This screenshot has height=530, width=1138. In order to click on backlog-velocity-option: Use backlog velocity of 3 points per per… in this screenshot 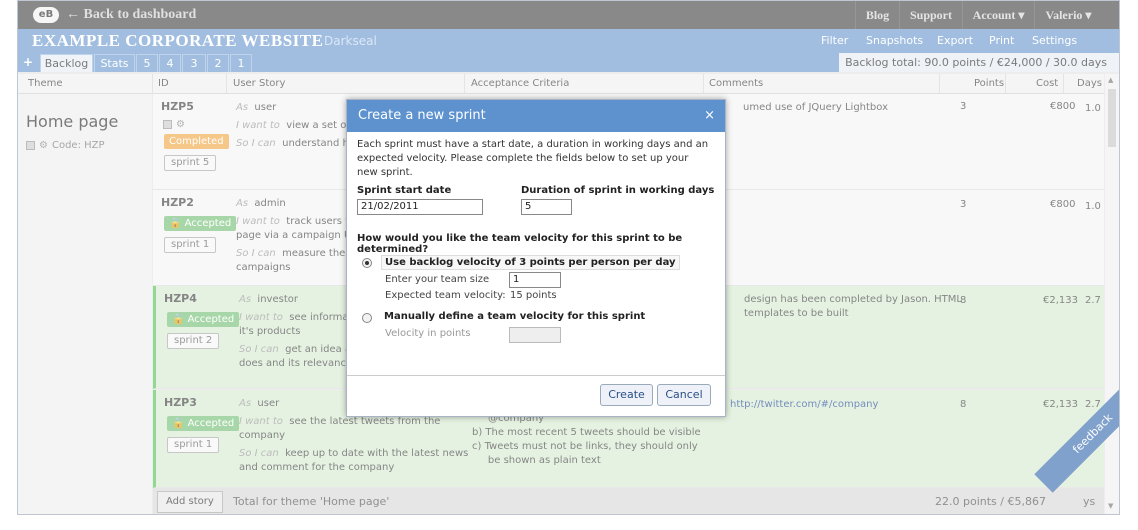, I will do `click(530, 262)`.